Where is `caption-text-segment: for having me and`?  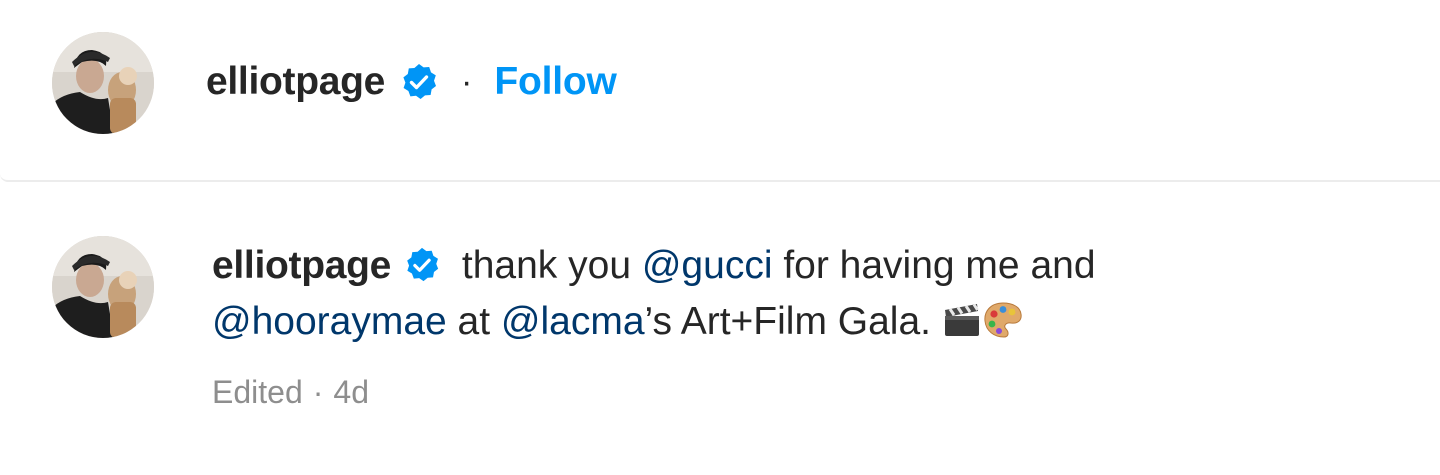 caption-text-segment: for having me and is located at coordinates (934, 265).